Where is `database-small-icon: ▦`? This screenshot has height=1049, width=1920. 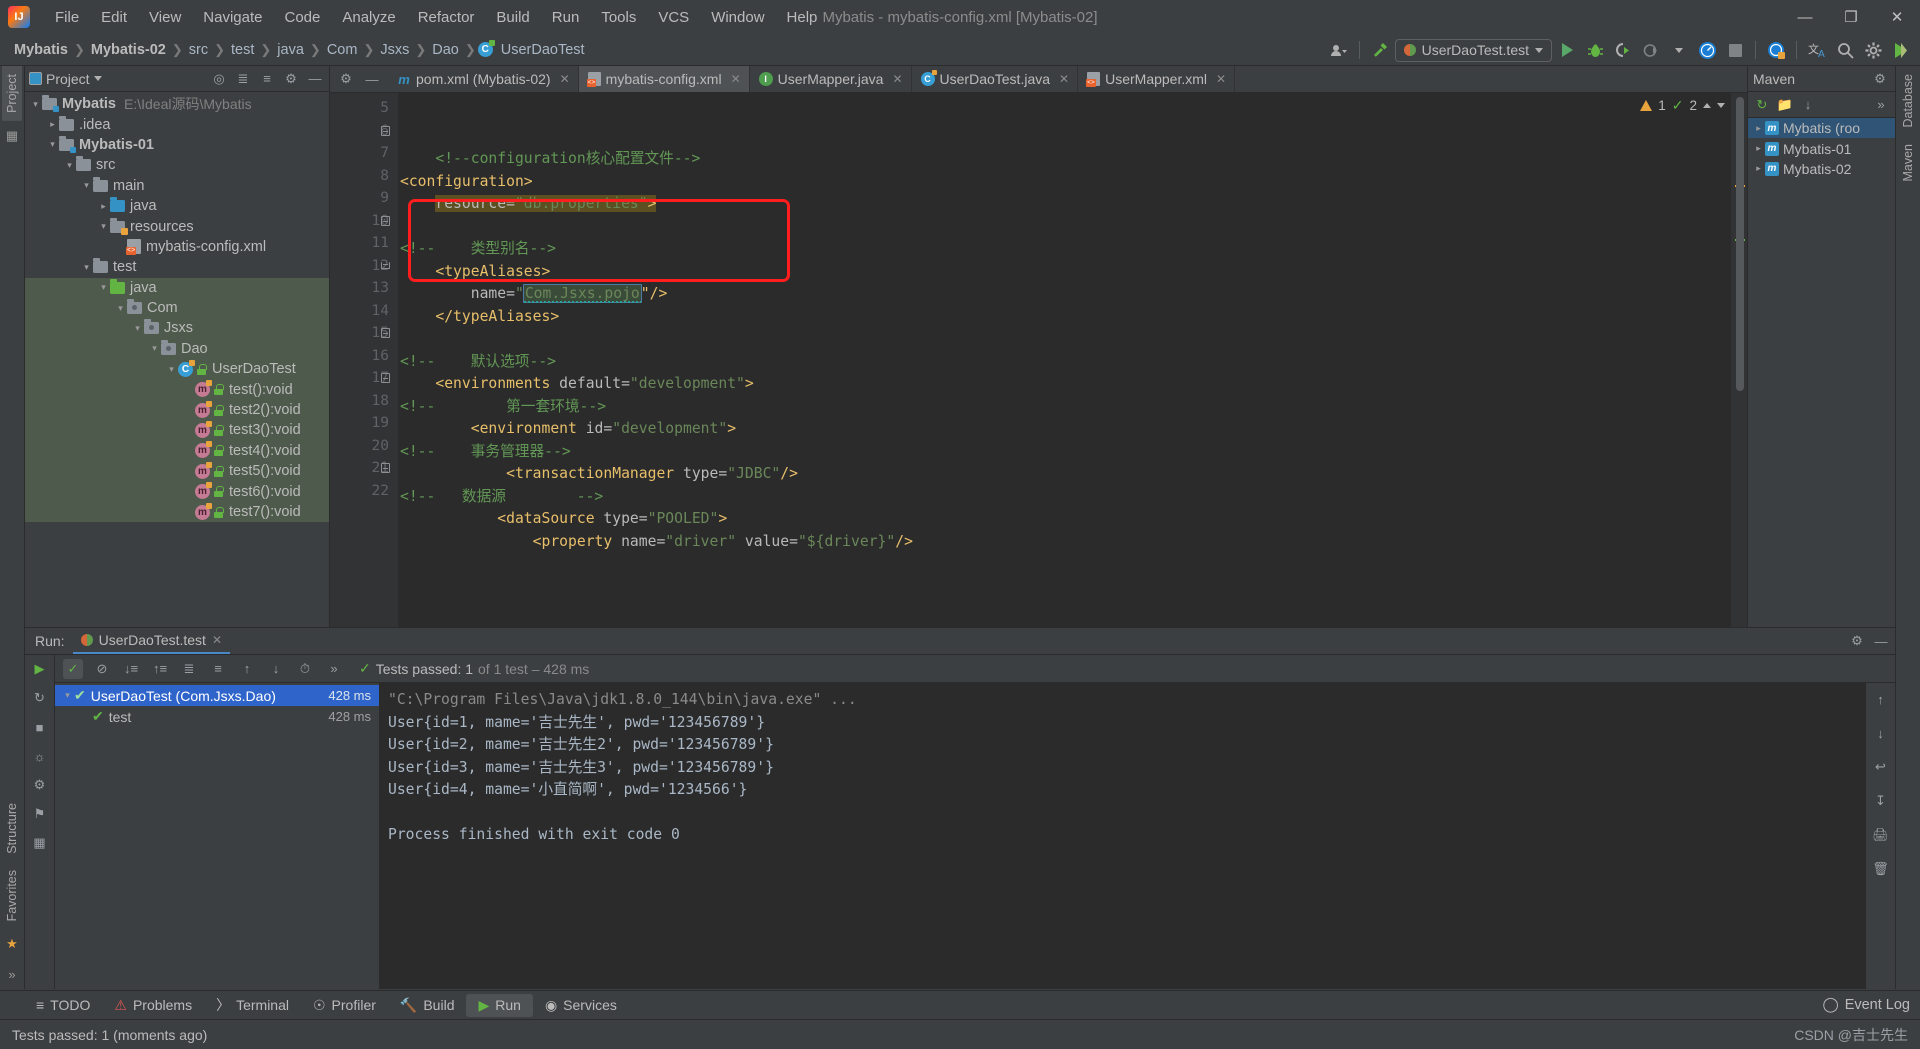 database-small-icon: ▦ is located at coordinates (12, 136).